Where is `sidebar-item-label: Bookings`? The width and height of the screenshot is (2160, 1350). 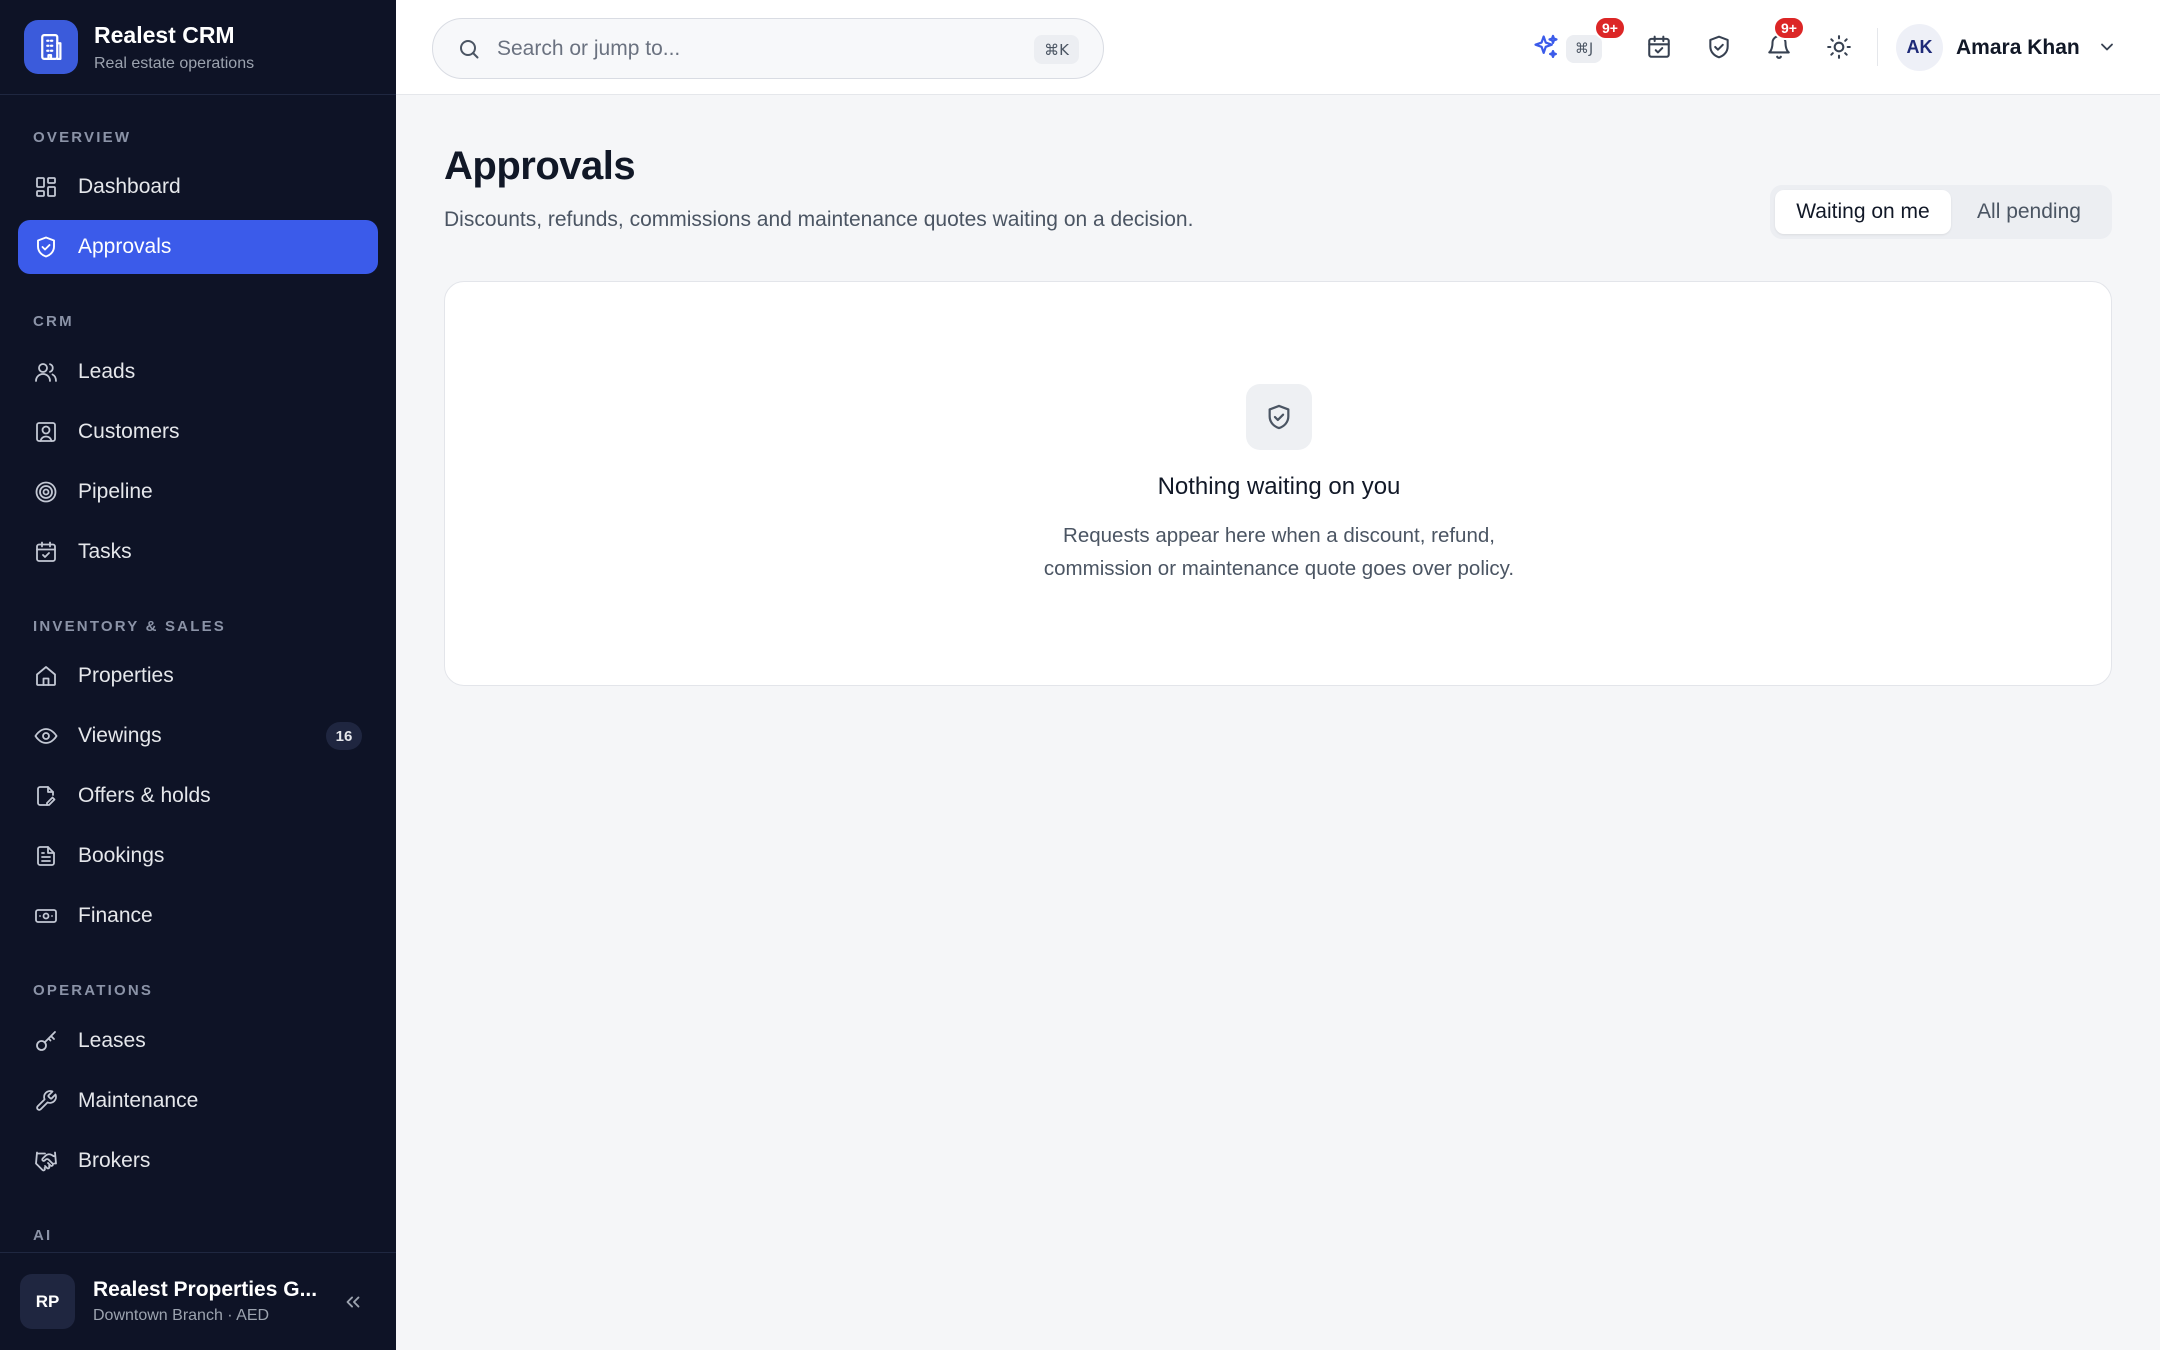 sidebar-item-label: Bookings is located at coordinates (121, 855).